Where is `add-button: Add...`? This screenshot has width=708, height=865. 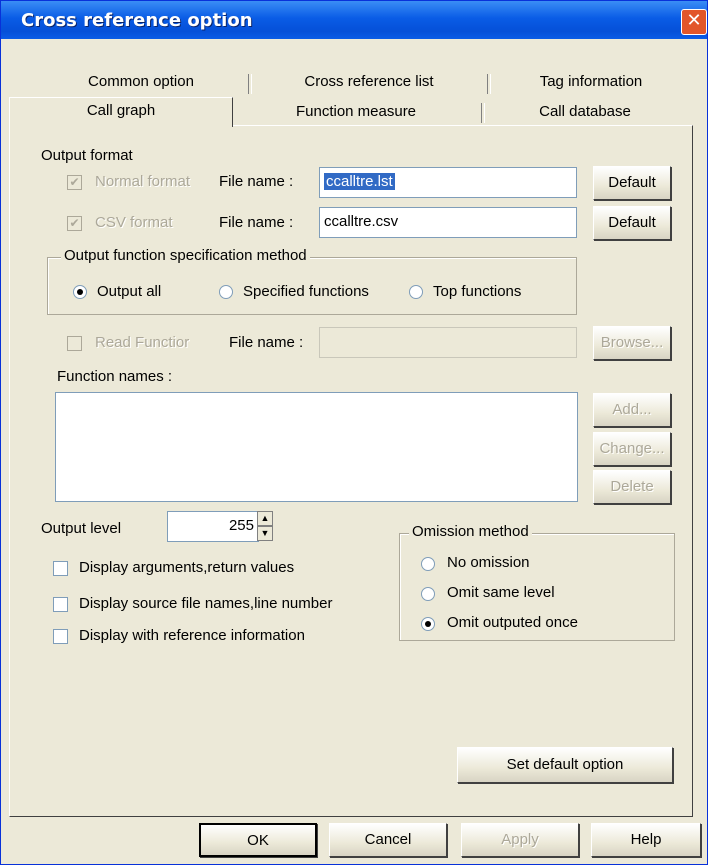
add-button: Add... is located at coordinates (632, 410).